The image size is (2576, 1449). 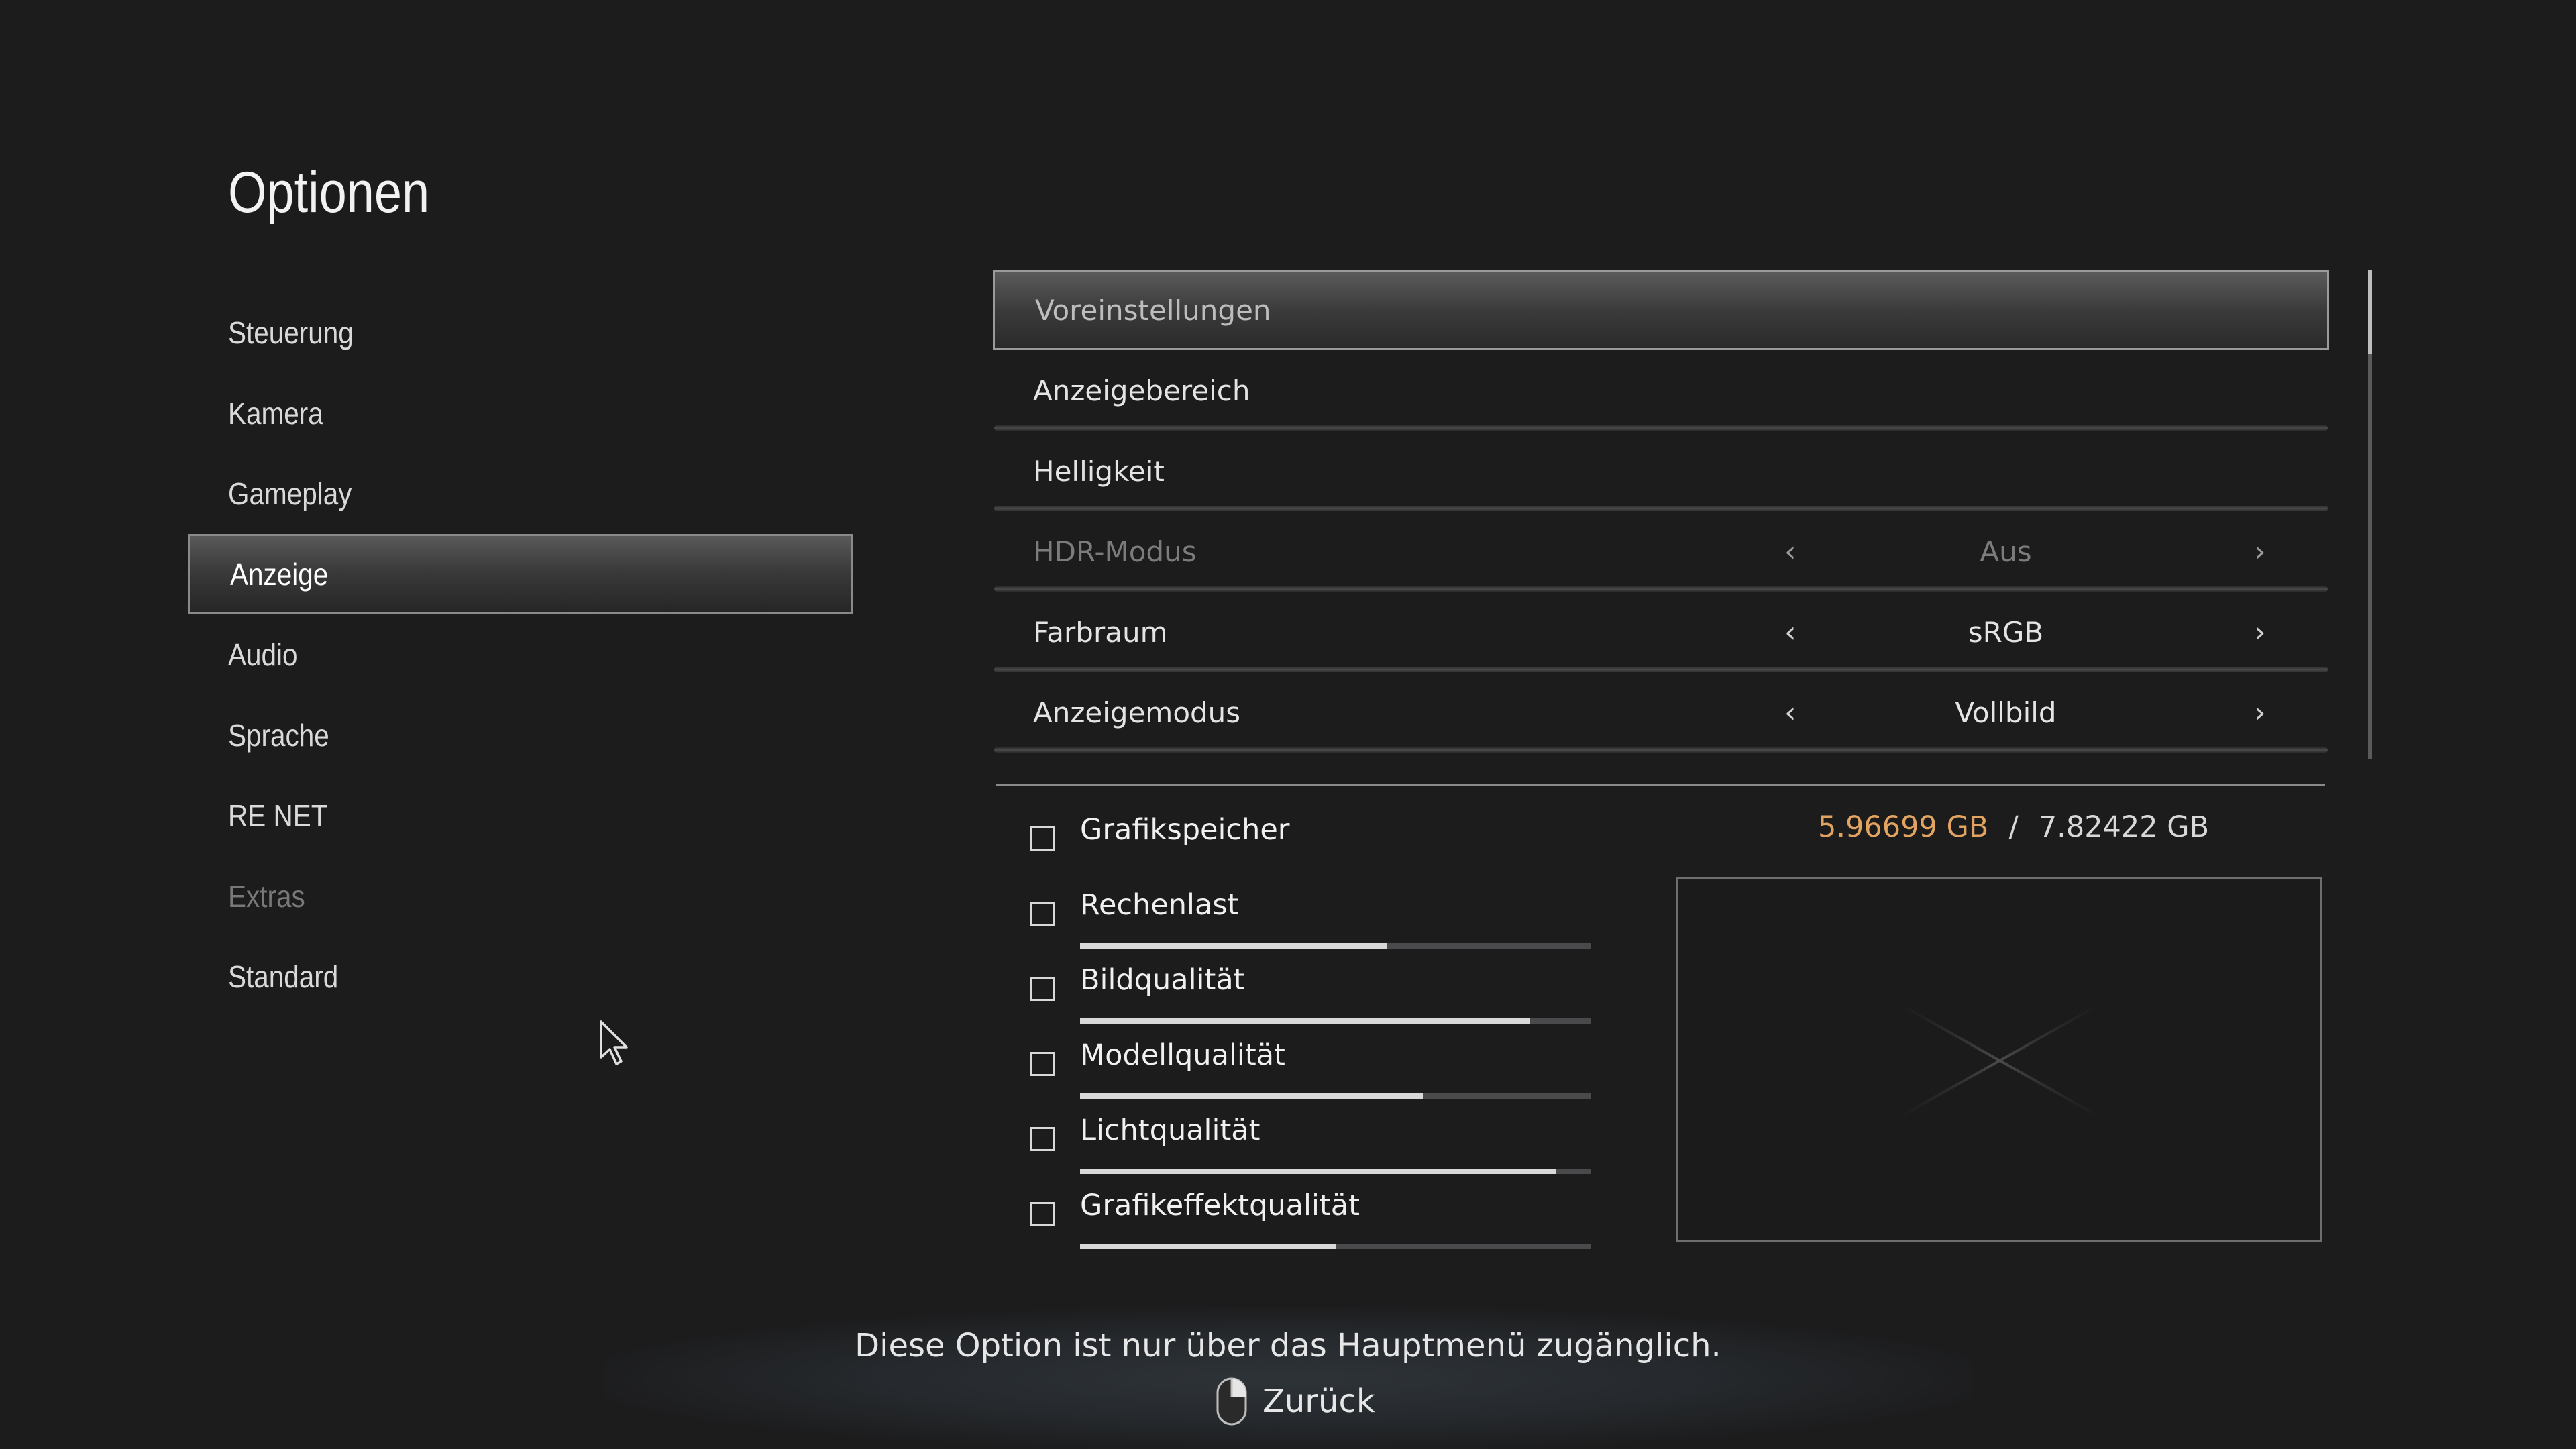 What do you see at coordinates (520, 413) in the screenshot?
I see `menu-item-kamera: Kamera` at bounding box center [520, 413].